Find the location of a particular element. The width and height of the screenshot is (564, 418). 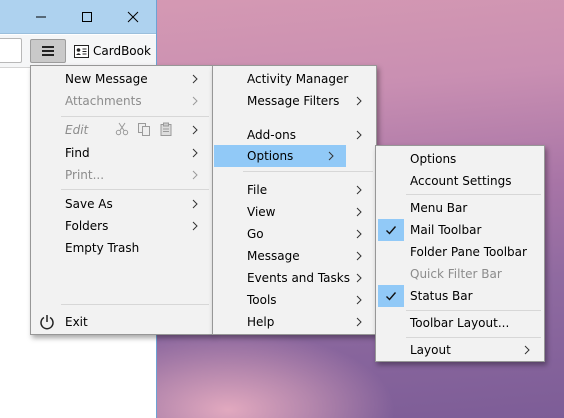

menu-item-folder-pane-toolbar: Folder Pane Toolbar is located at coordinates (460, 252).